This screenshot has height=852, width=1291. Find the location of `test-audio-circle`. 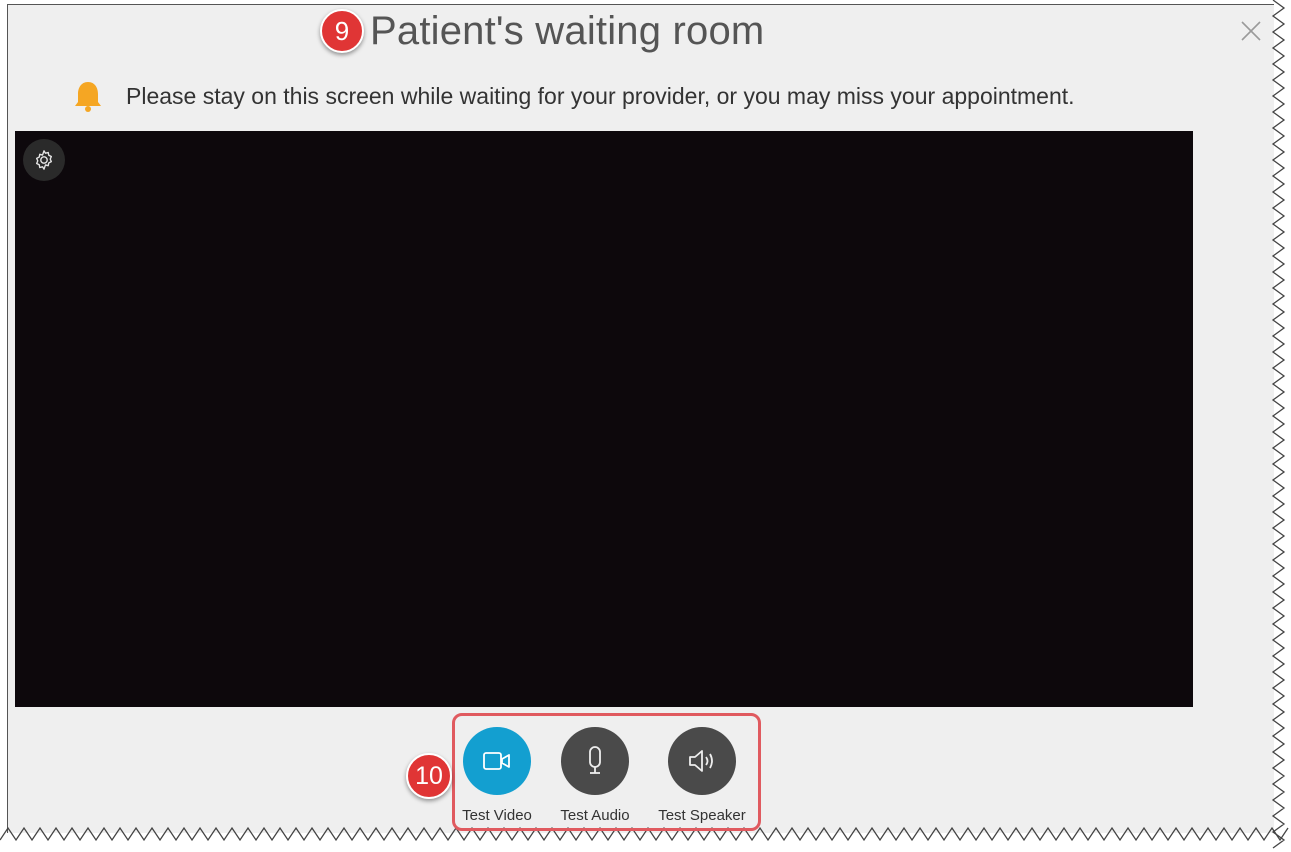

test-audio-circle is located at coordinates (595, 761).